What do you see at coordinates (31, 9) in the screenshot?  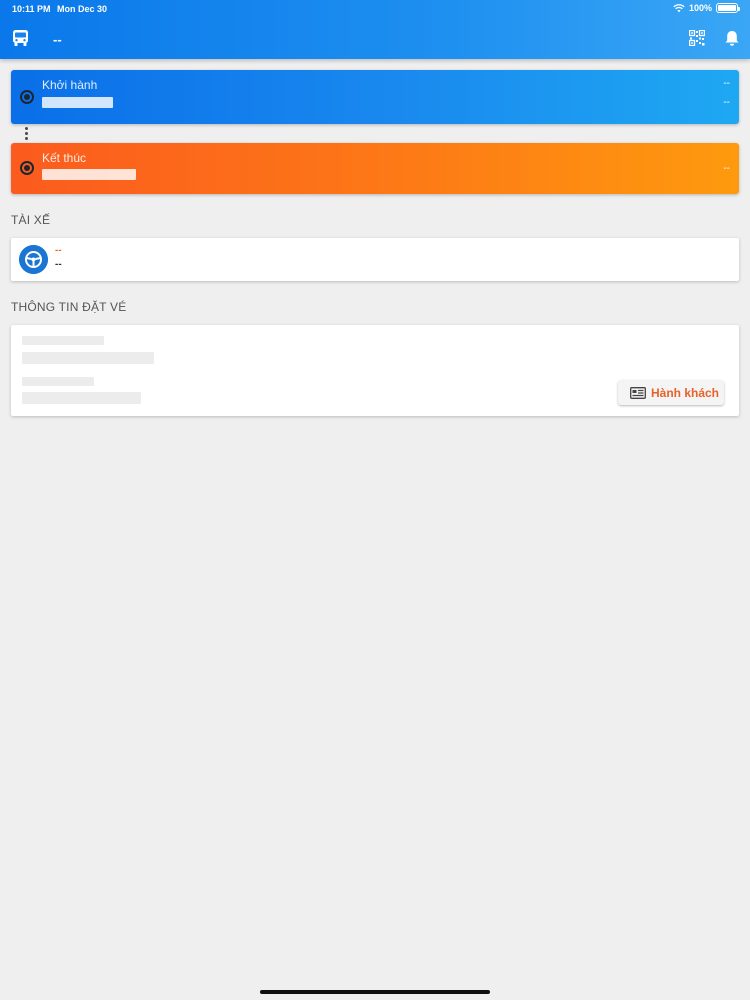 I see `status-time: 10:11 PM` at bounding box center [31, 9].